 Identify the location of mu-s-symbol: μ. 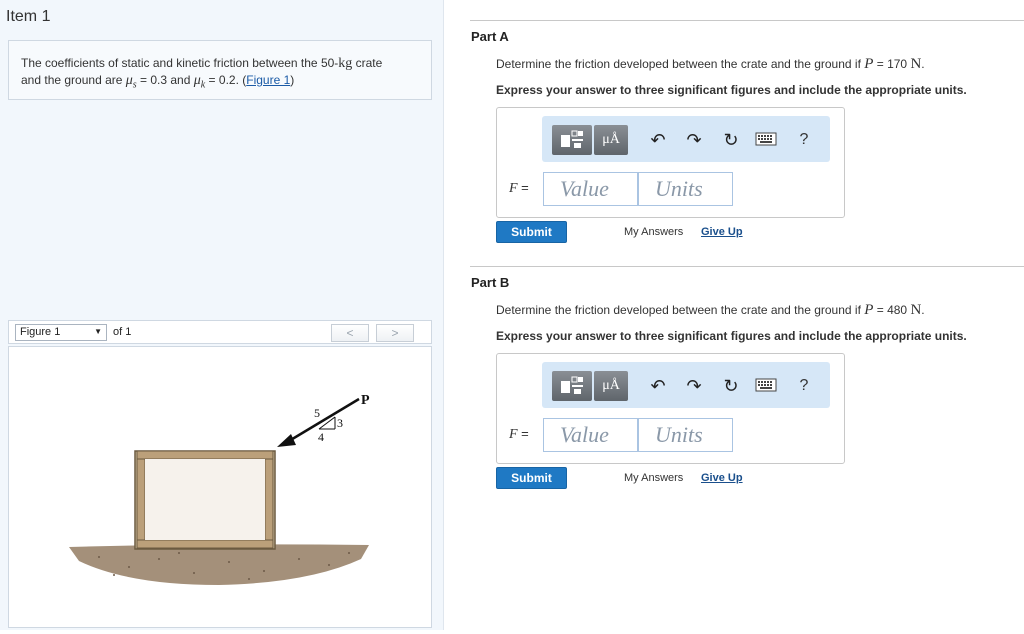
(129, 80).